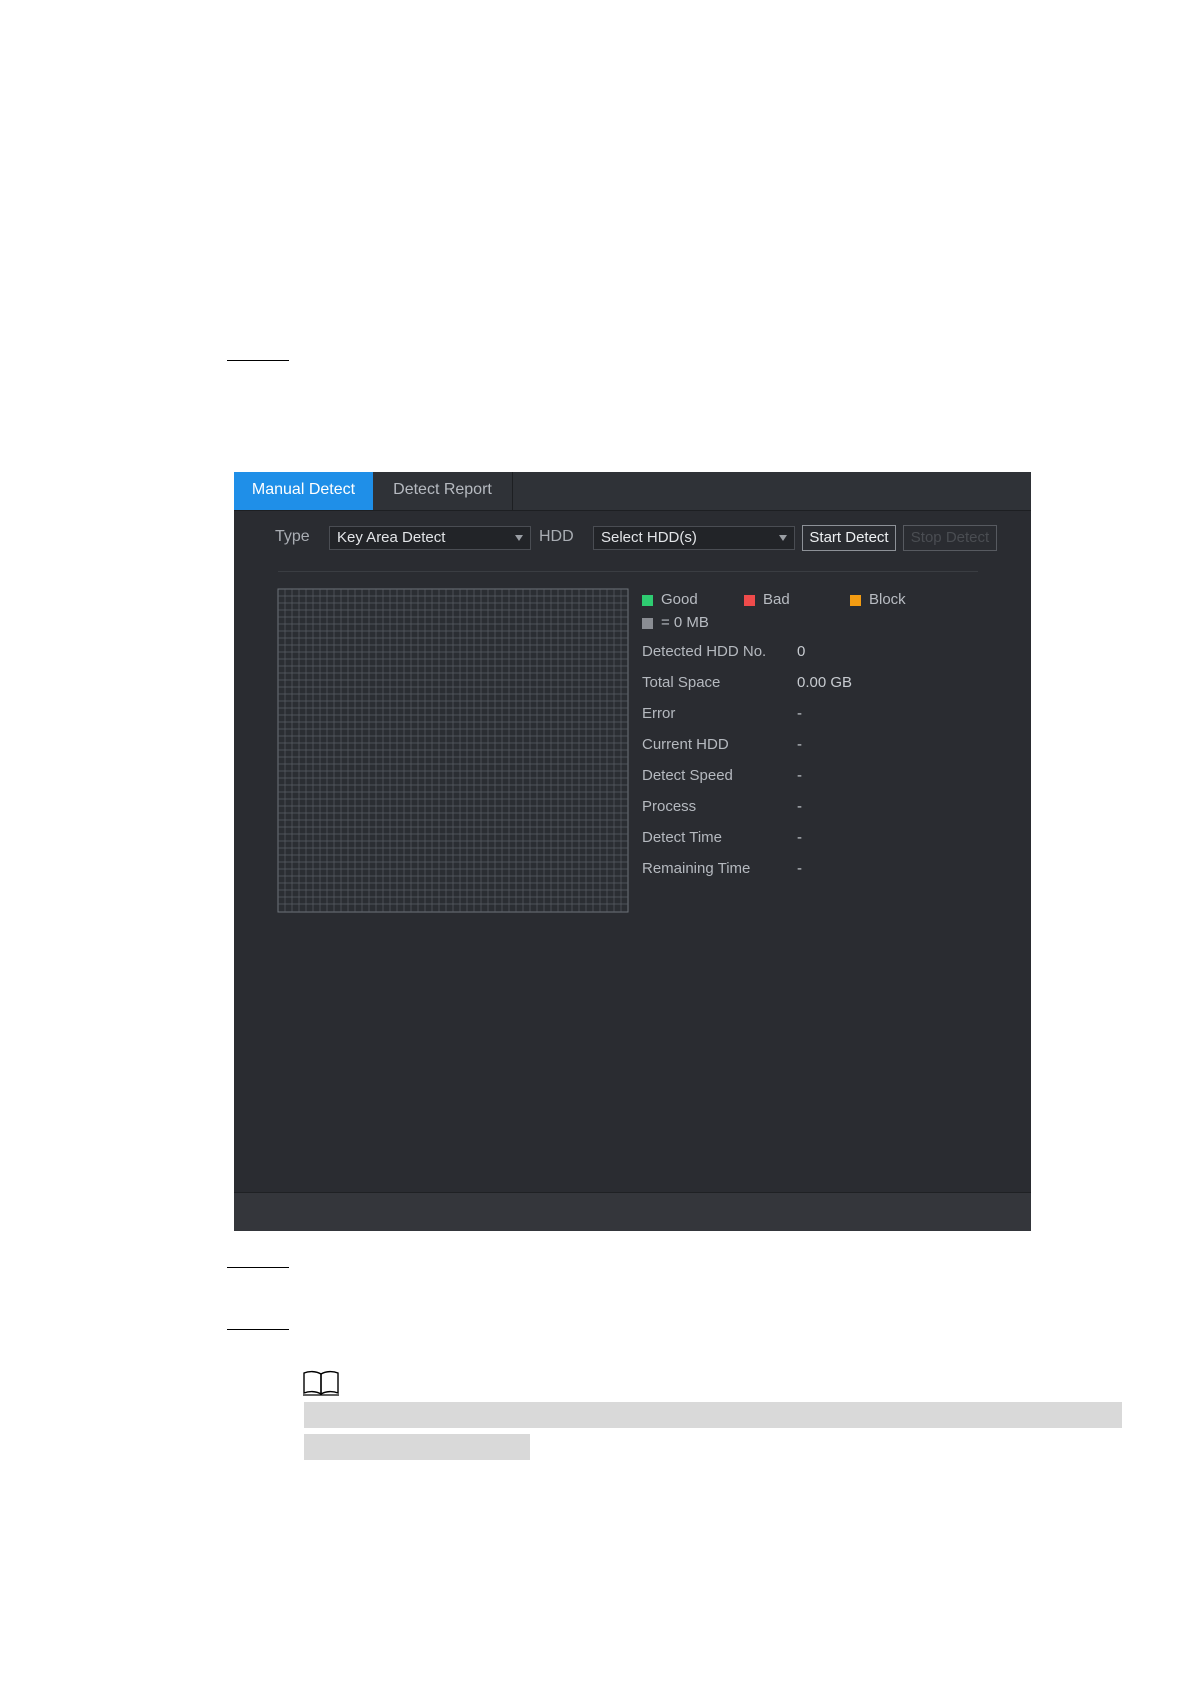 The width and height of the screenshot is (1191, 1684). Describe the element at coordinates (799, 744) in the screenshot. I see `current-hdd-value: -` at that location.